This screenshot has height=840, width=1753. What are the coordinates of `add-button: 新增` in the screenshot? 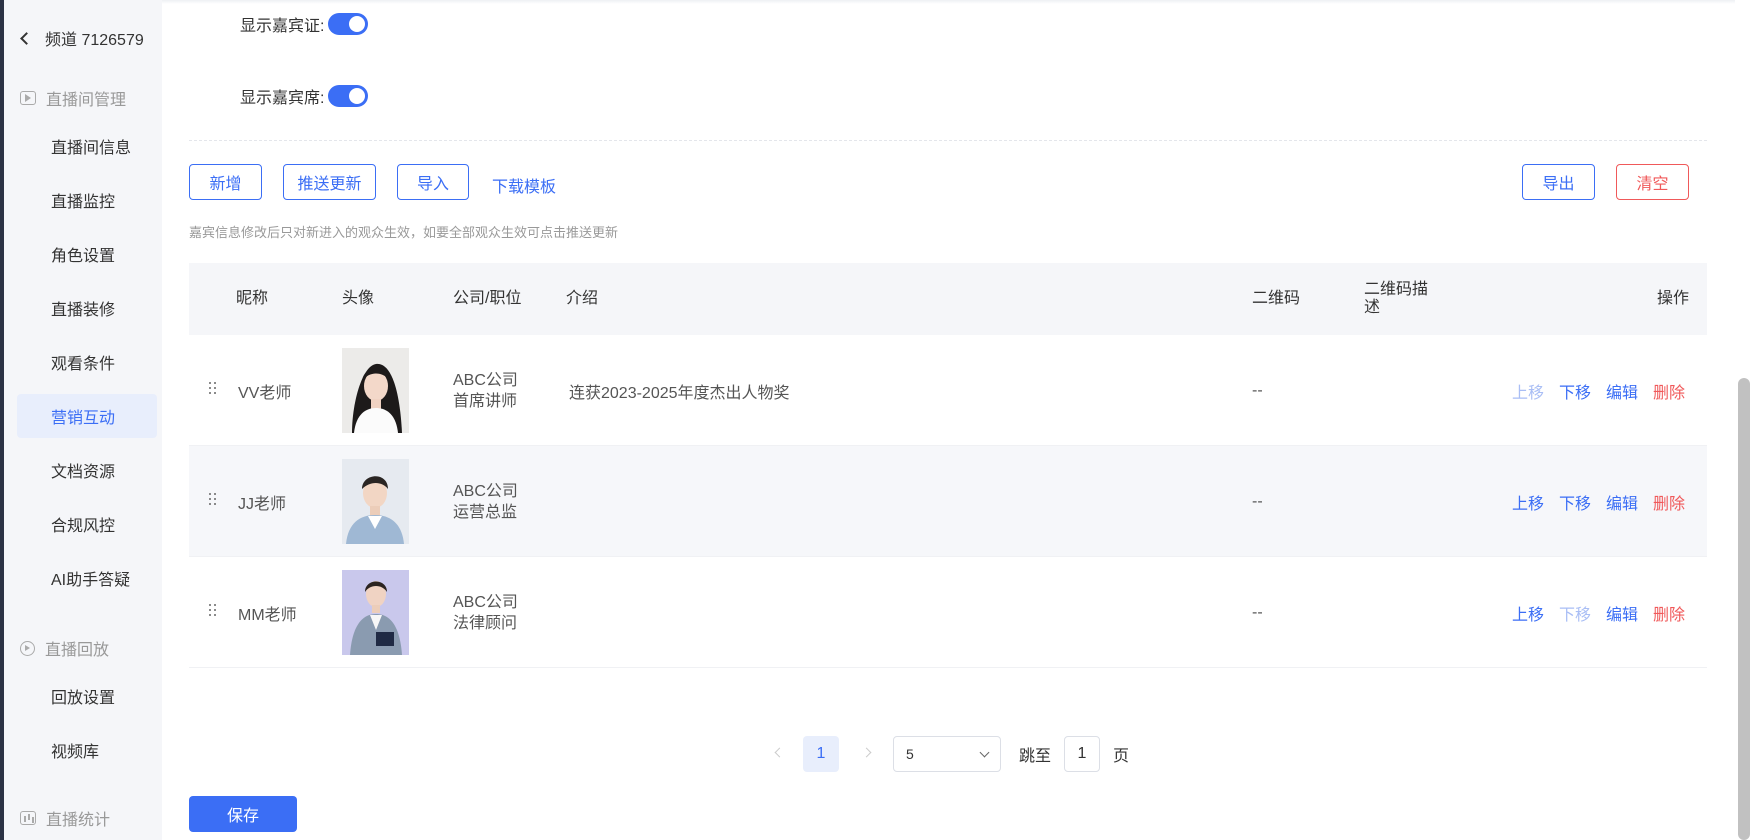 It's located at (225, 182).